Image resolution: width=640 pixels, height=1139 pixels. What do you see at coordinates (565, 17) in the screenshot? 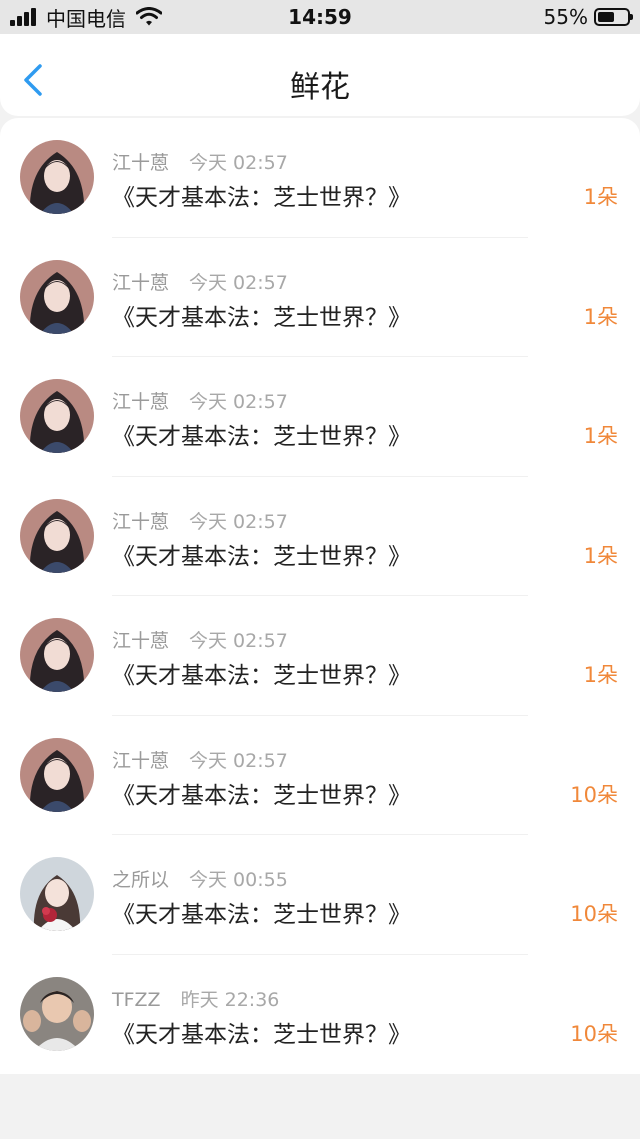
I see `battery-percent: 55%` at bounding box center [565, 17].